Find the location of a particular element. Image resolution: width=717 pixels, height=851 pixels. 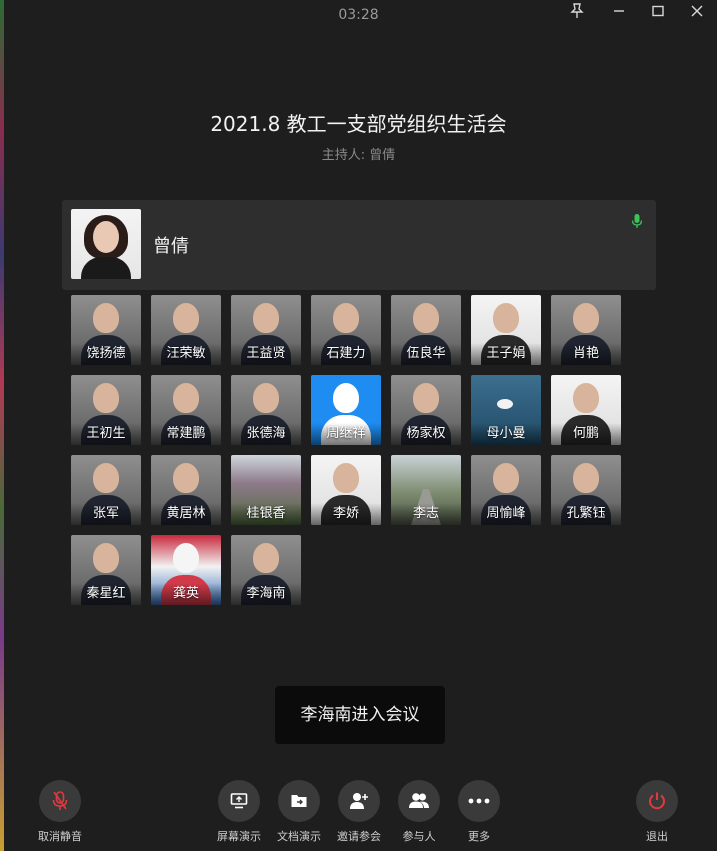

unmute-button: 取消静音 is located at coordinates (60, 812).